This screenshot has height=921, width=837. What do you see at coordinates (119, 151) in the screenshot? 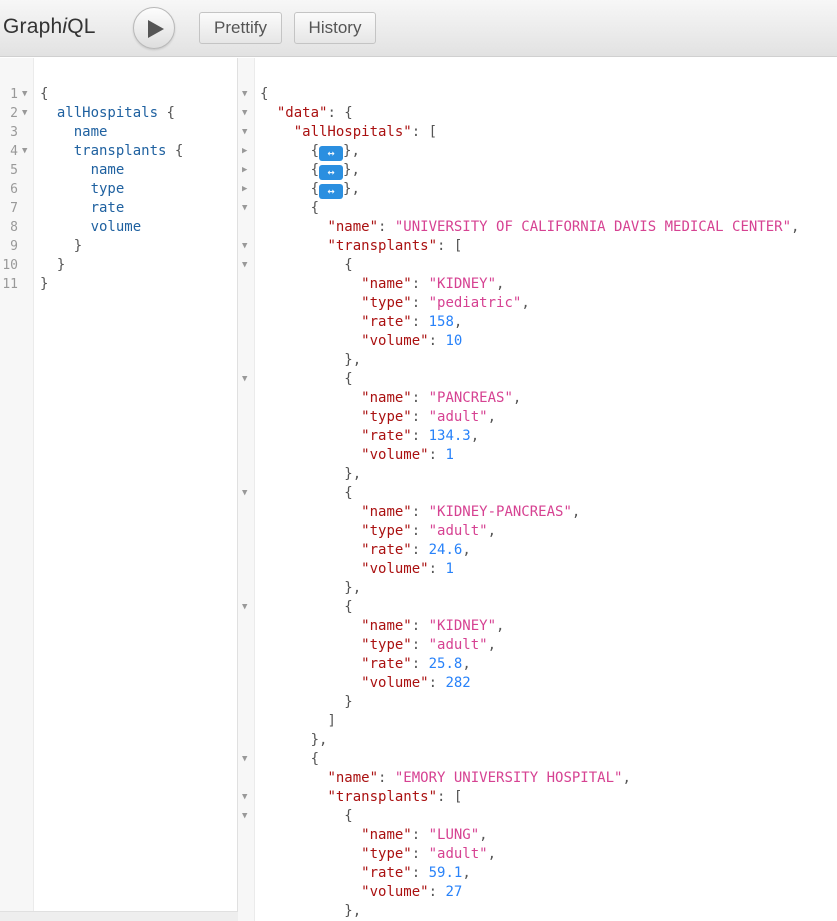
I see `query-line: 4 ▼ transplants {` at bounding box center [119, 151].